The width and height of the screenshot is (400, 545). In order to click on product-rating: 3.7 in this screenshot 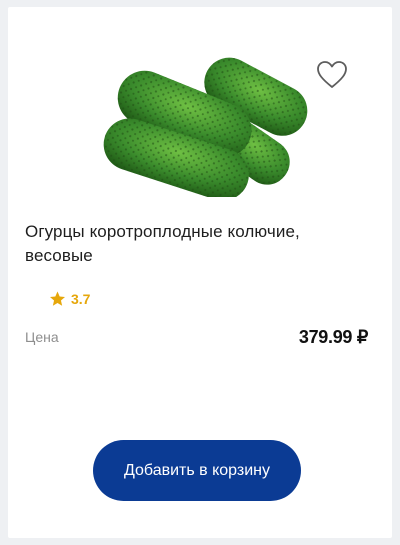, I will do `click(69, 299)`.